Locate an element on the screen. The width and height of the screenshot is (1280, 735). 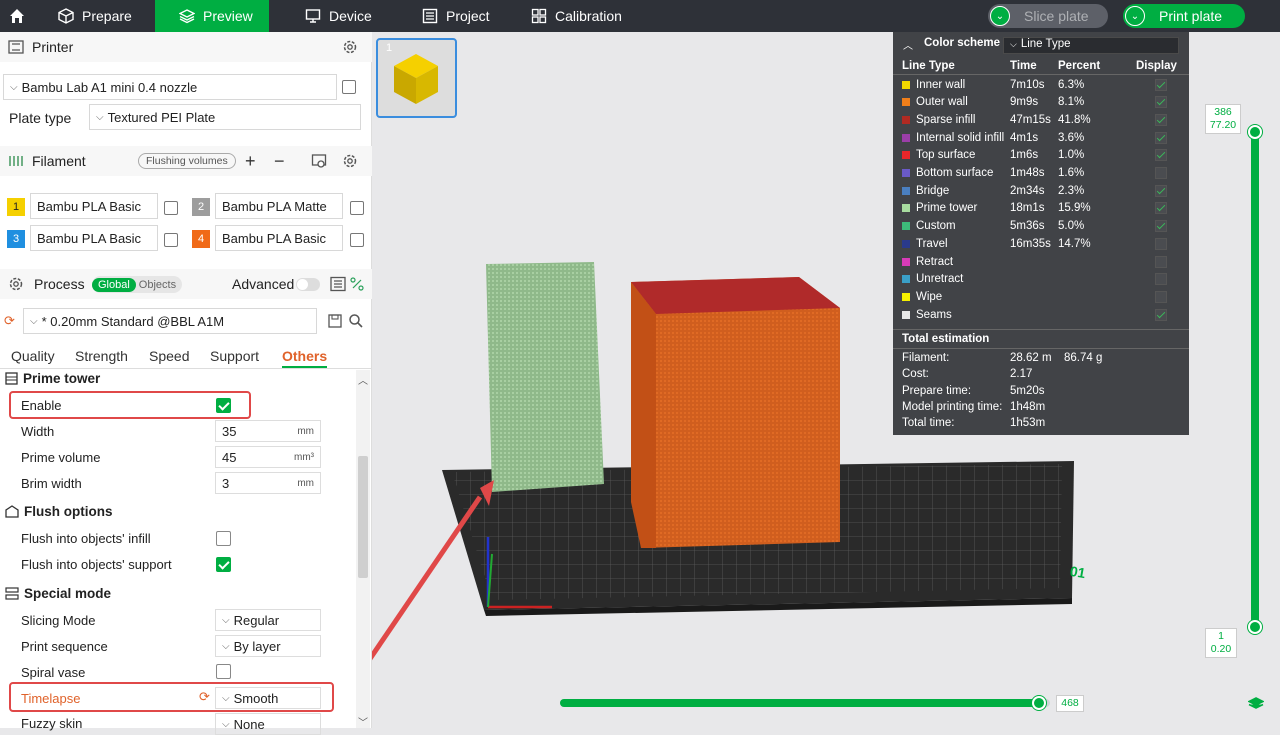
filament-slot-2-select: Bambu PLA Matte is located at coordinates (279, 206).